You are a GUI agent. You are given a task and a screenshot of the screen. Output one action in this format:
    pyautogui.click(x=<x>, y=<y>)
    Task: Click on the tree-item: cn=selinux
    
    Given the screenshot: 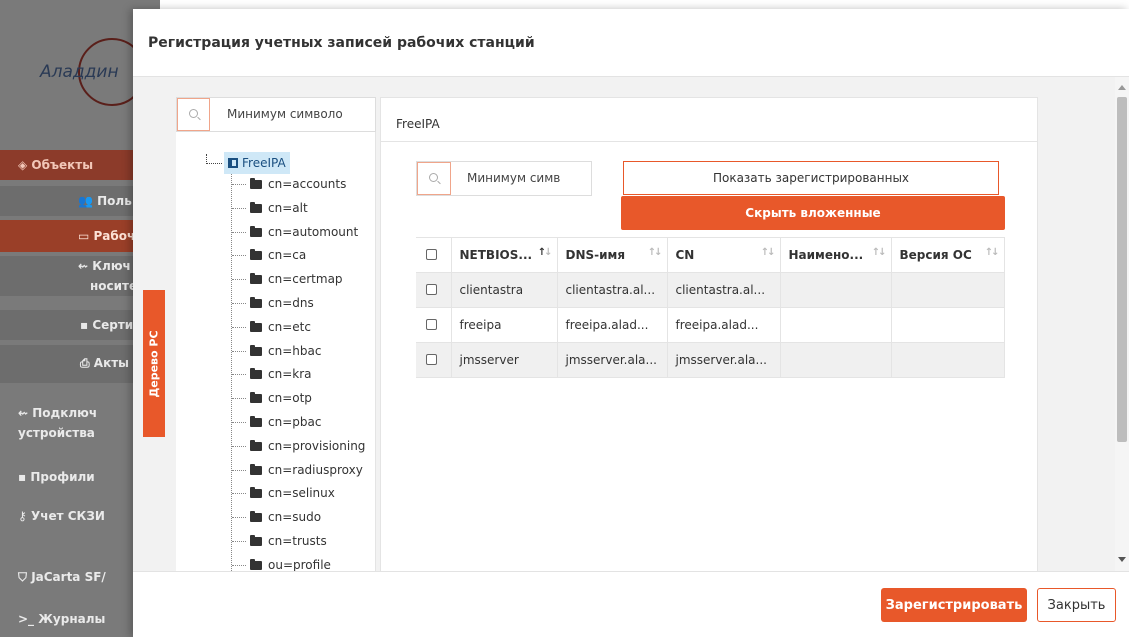 What is the action you would take?
    pyautogui.click(x=283, y=493)
    